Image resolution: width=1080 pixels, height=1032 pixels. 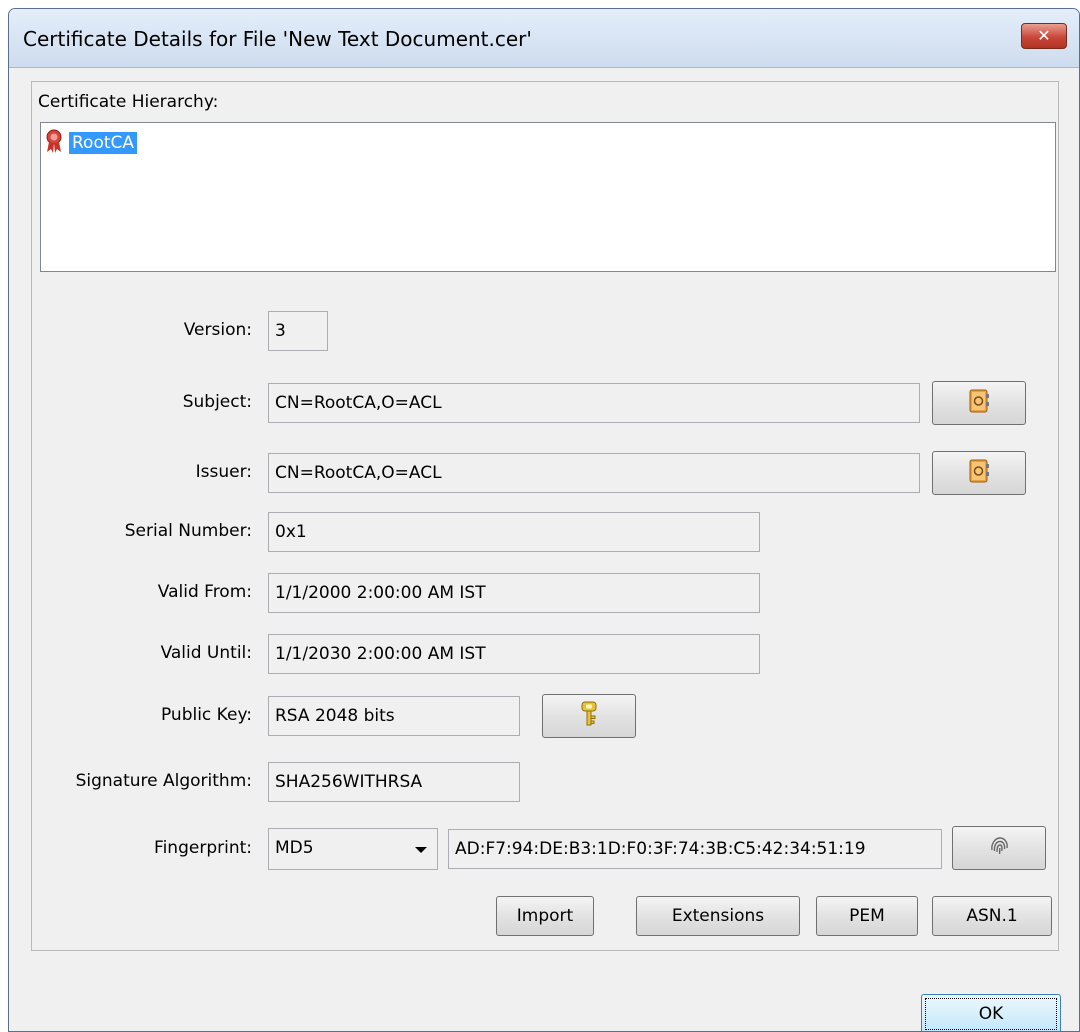 I want to click on valid-until-field: 1/1/2030 2:00:00 AM IST, so click(x=514, y=654).